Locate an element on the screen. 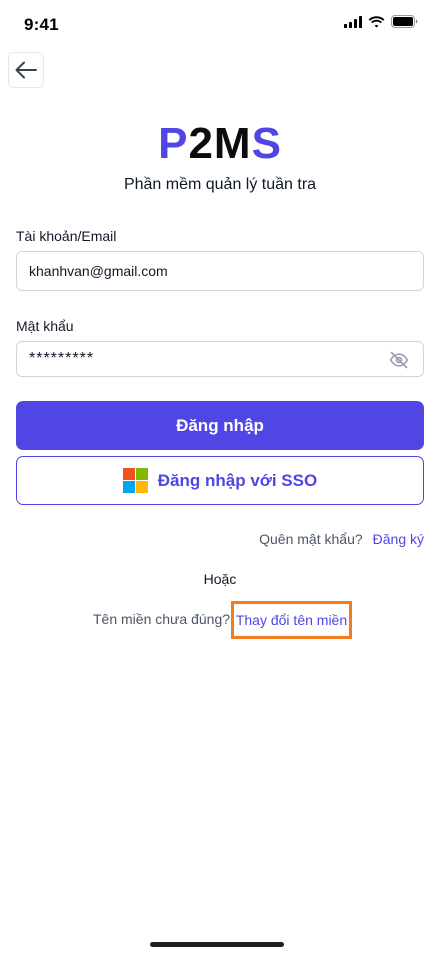  wifi-icon is located at coordinates (376, 21).